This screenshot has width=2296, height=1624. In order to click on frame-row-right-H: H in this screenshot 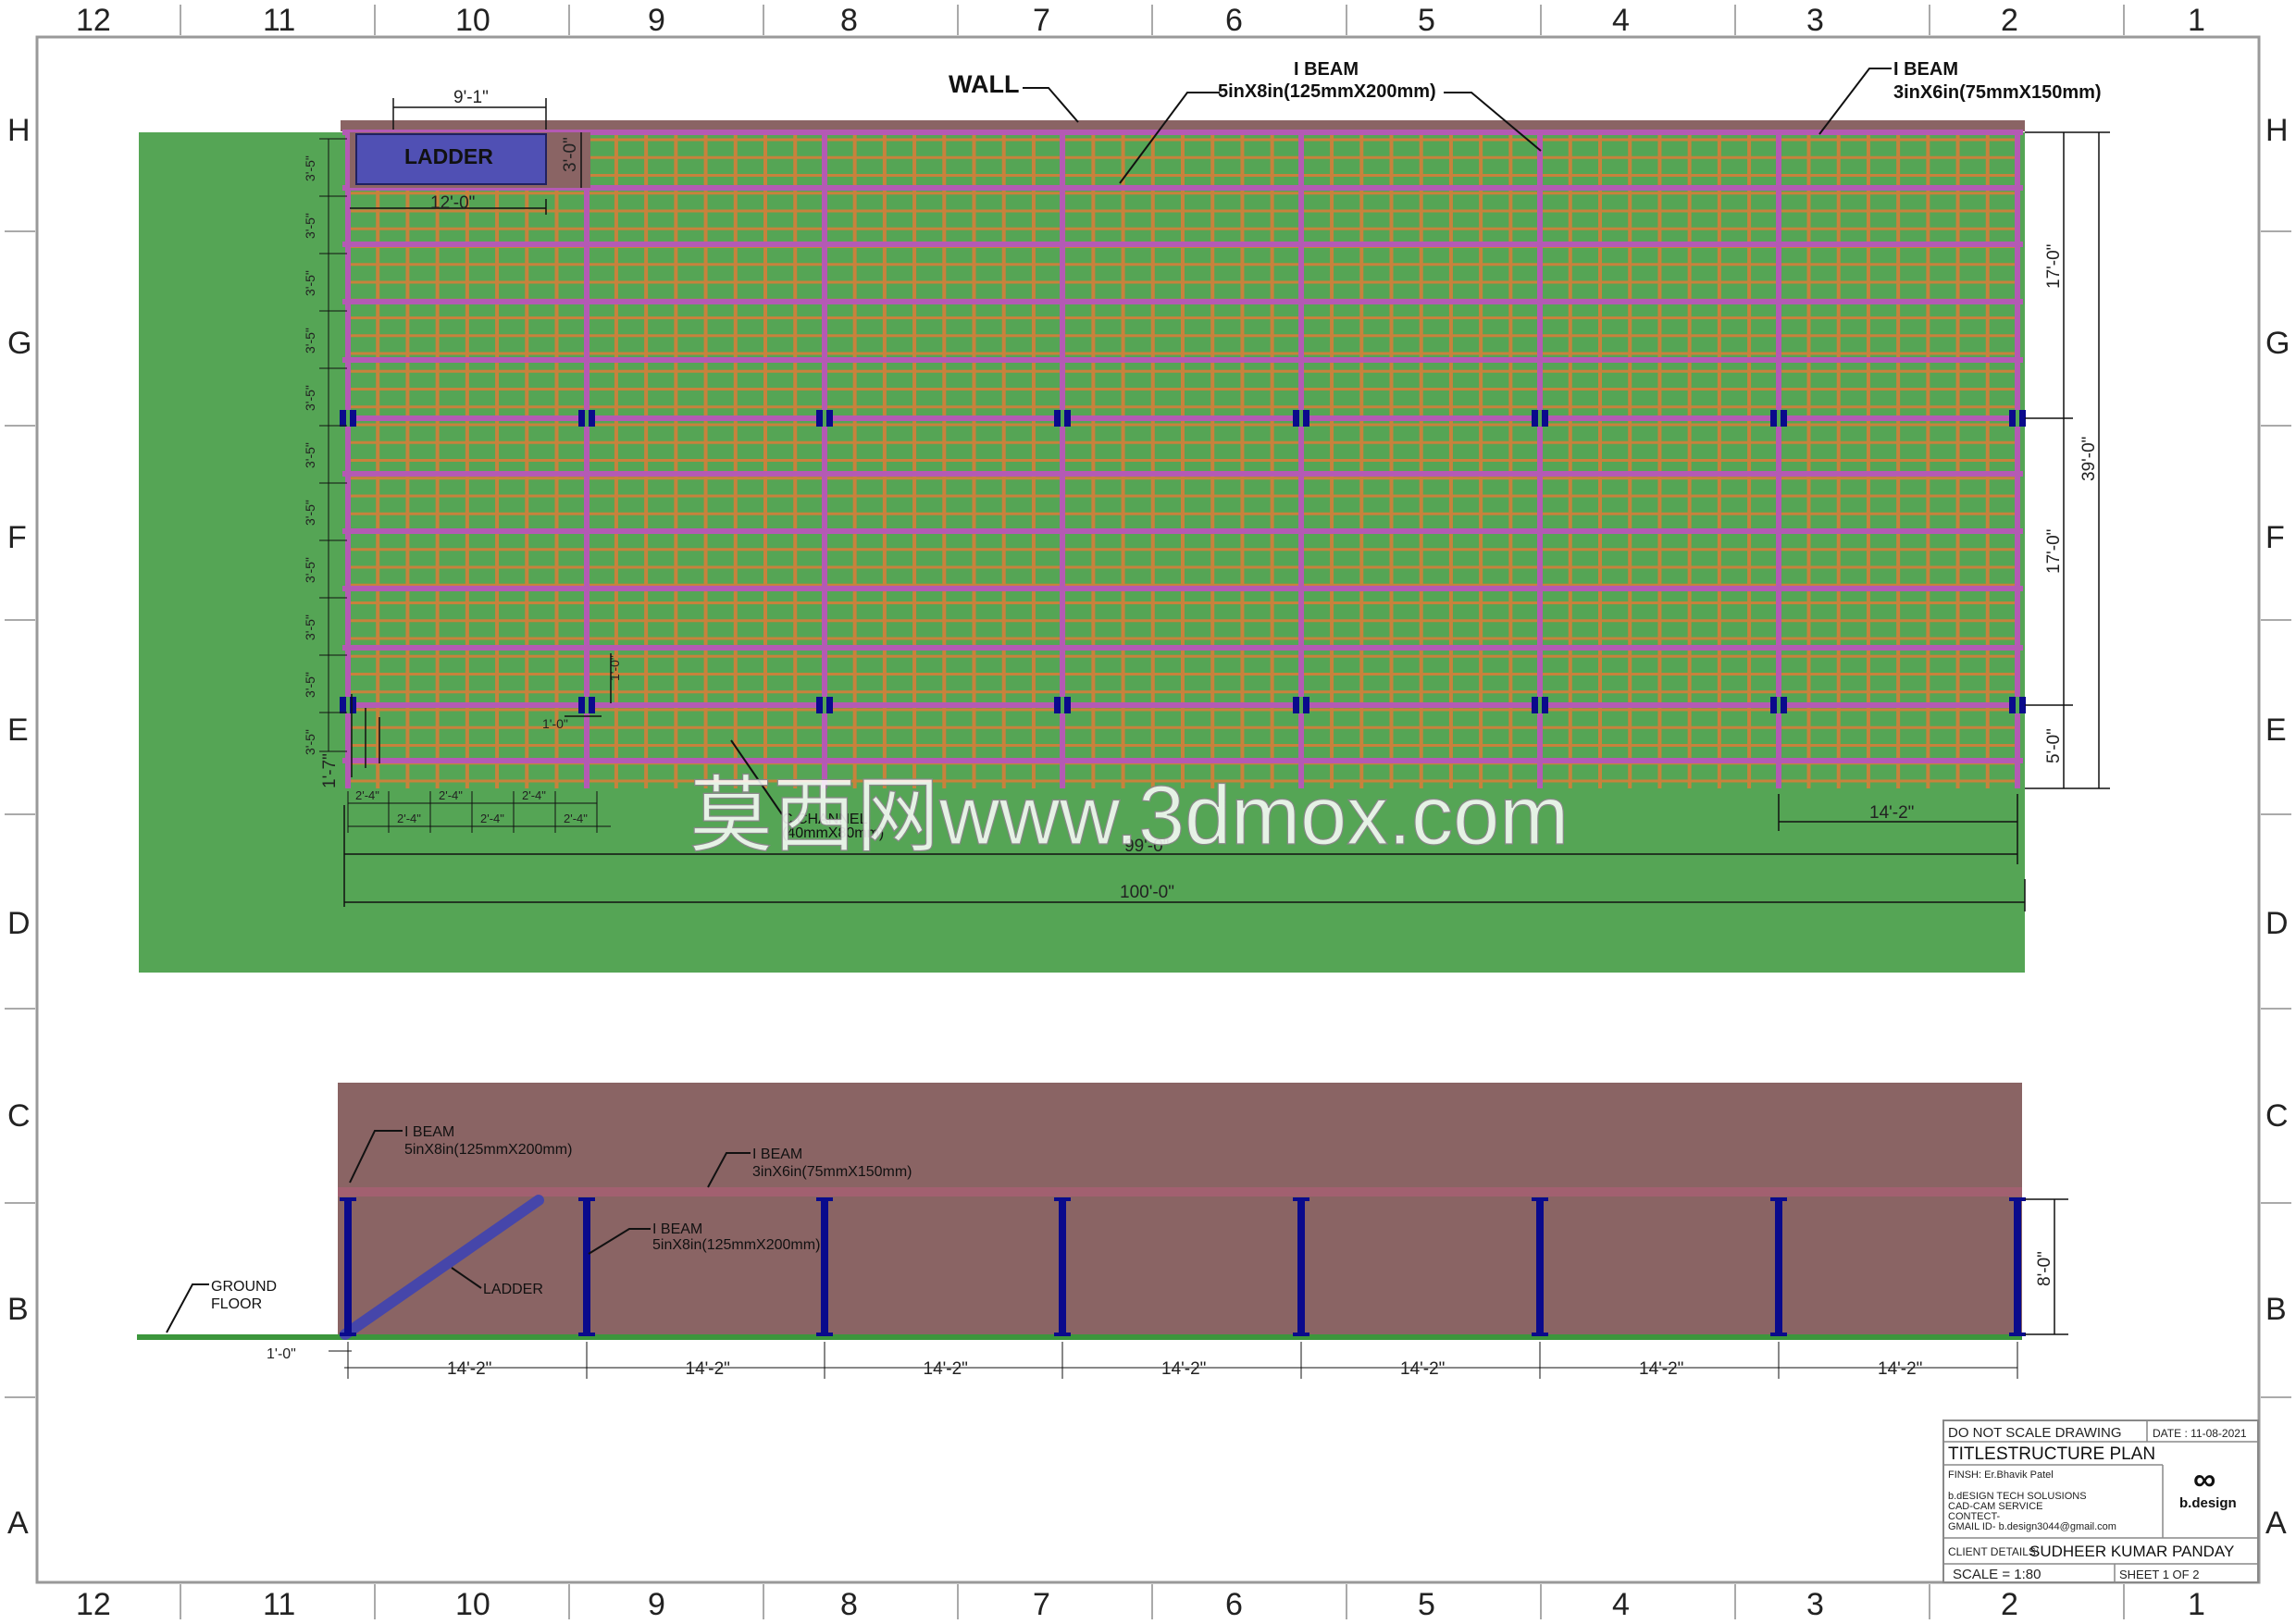, I will do `click(2277, 130)`.